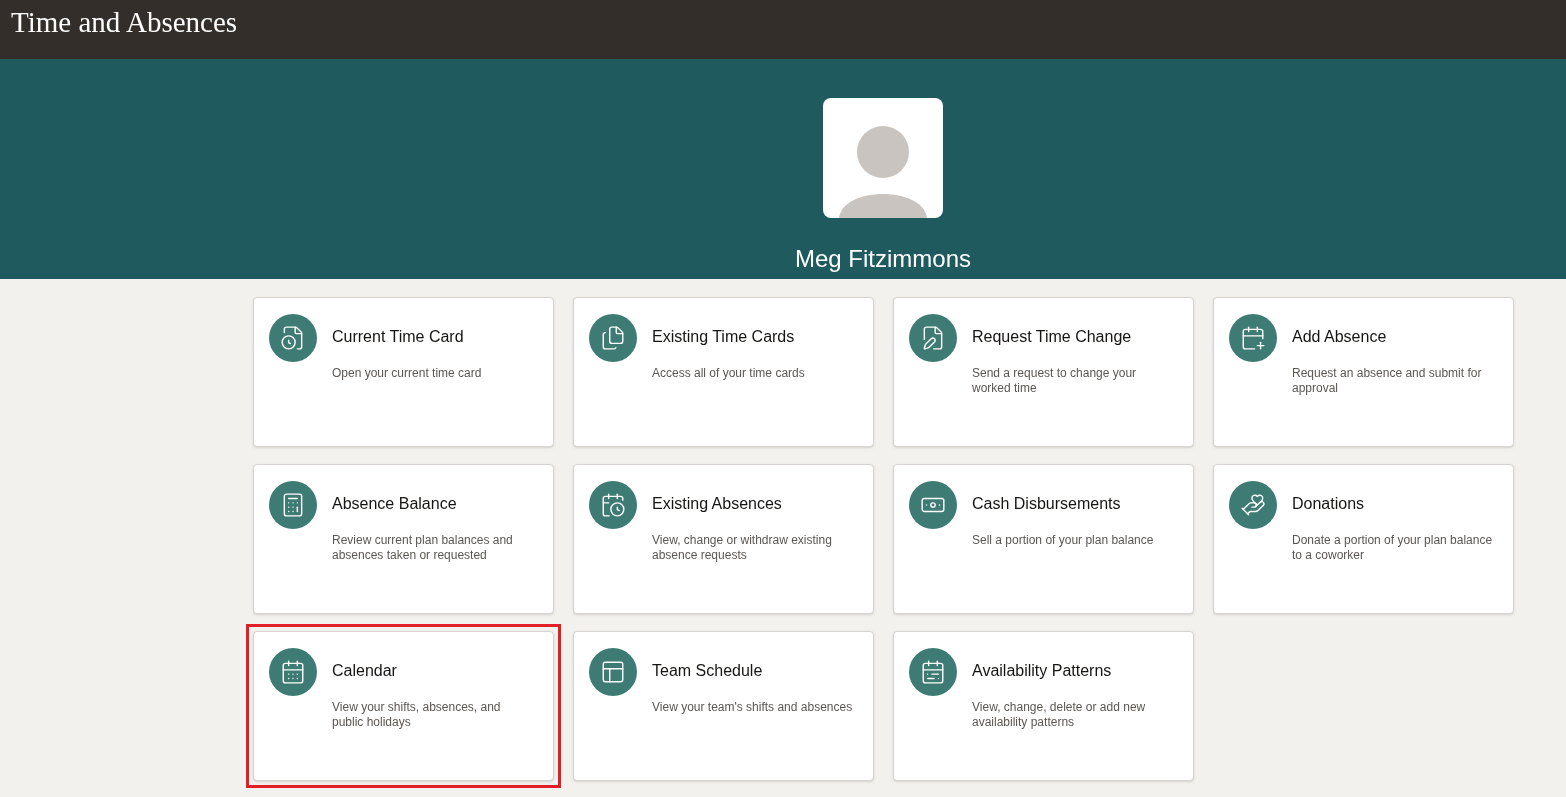  I want to click on app-tile: Existing Absences View, change or withdraw existing absence requests, so click(723, 539).